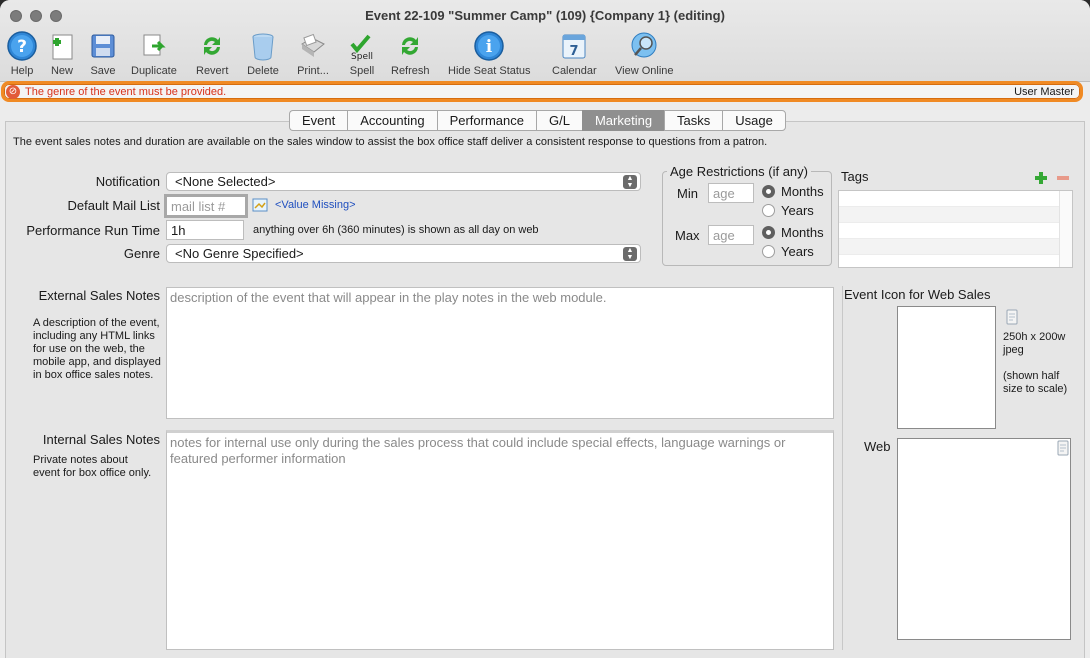 This screenshot has width=1090, height=658. I want to click on calendar-badge-text: 7, so click(574, 51).